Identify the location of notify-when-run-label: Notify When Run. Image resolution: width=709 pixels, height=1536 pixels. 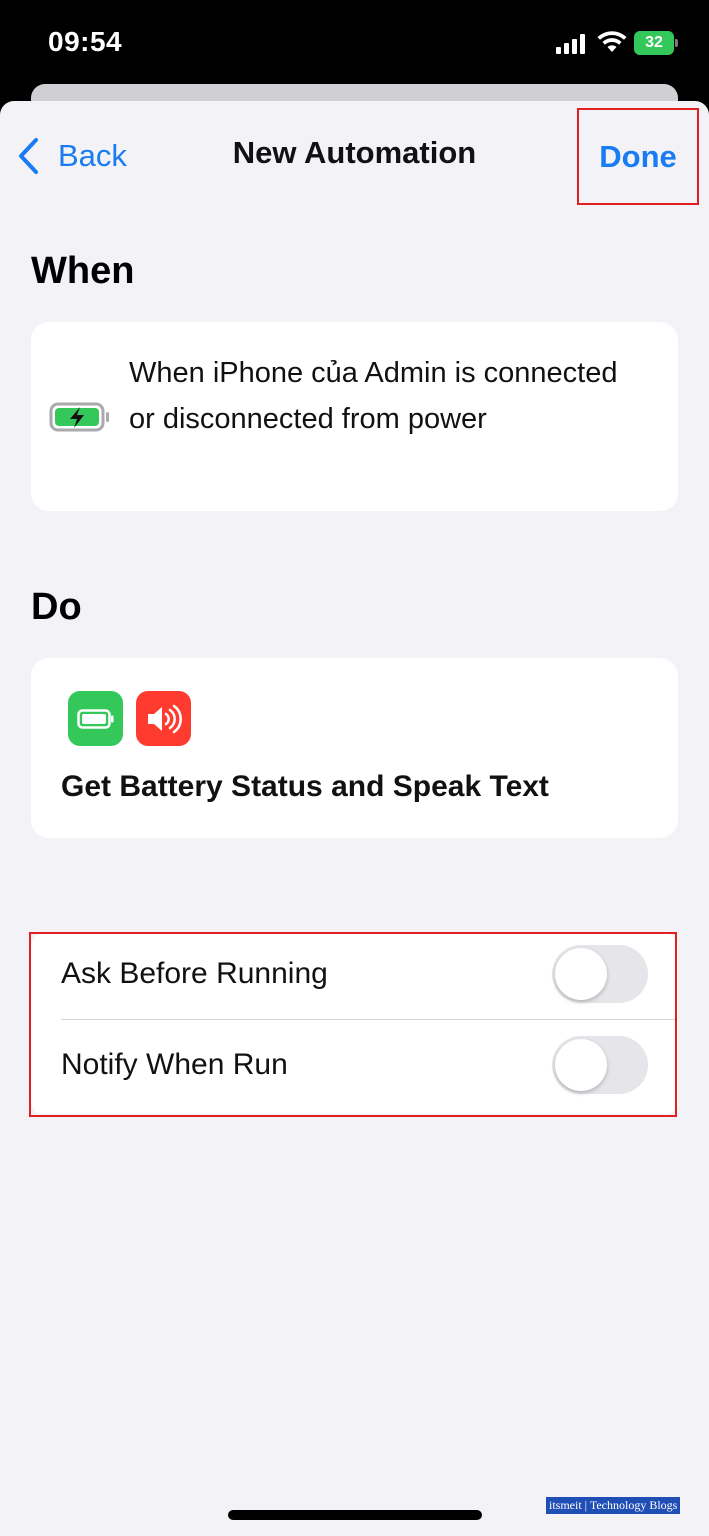
(174, 1064).